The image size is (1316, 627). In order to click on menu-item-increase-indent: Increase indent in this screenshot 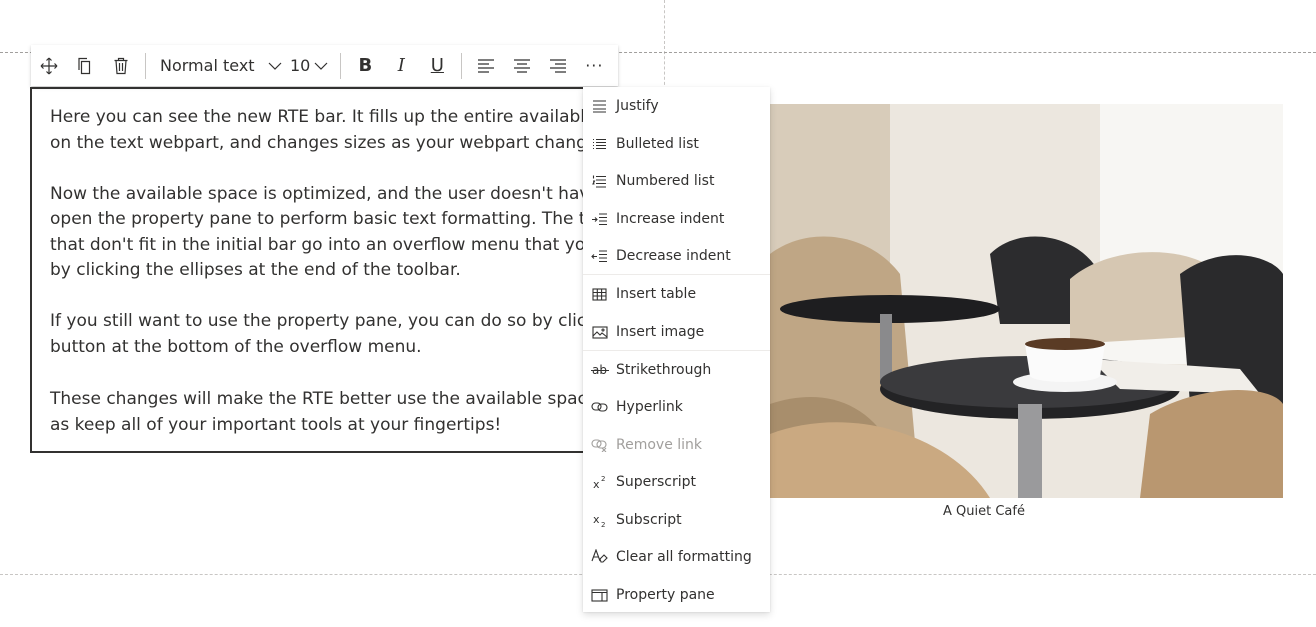, I will do `click(676, 219)`.